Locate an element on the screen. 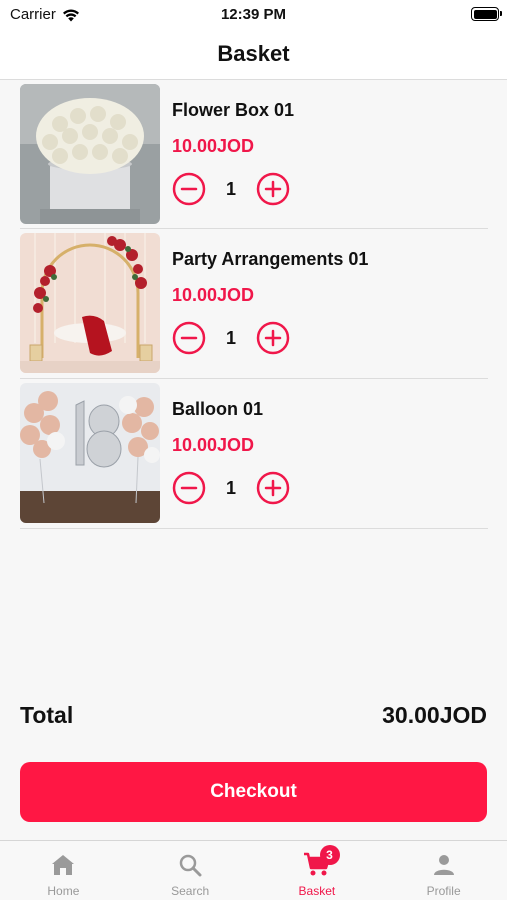 This screenshot has height=900, width=507. page-title: Basket is located at coordinates (253, 53).